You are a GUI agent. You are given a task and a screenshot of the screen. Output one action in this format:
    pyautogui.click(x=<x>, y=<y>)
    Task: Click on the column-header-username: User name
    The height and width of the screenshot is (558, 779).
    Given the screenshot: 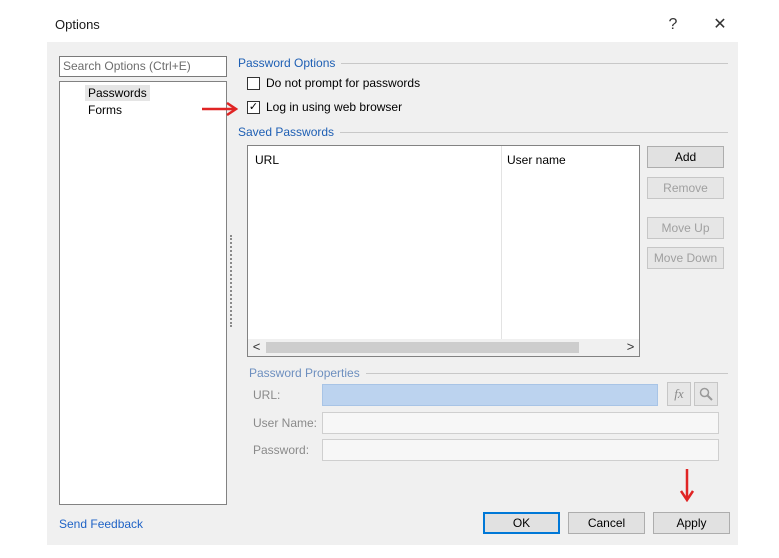 What is the action you would take?
    pyautogui.click(x=536, y=160)
    